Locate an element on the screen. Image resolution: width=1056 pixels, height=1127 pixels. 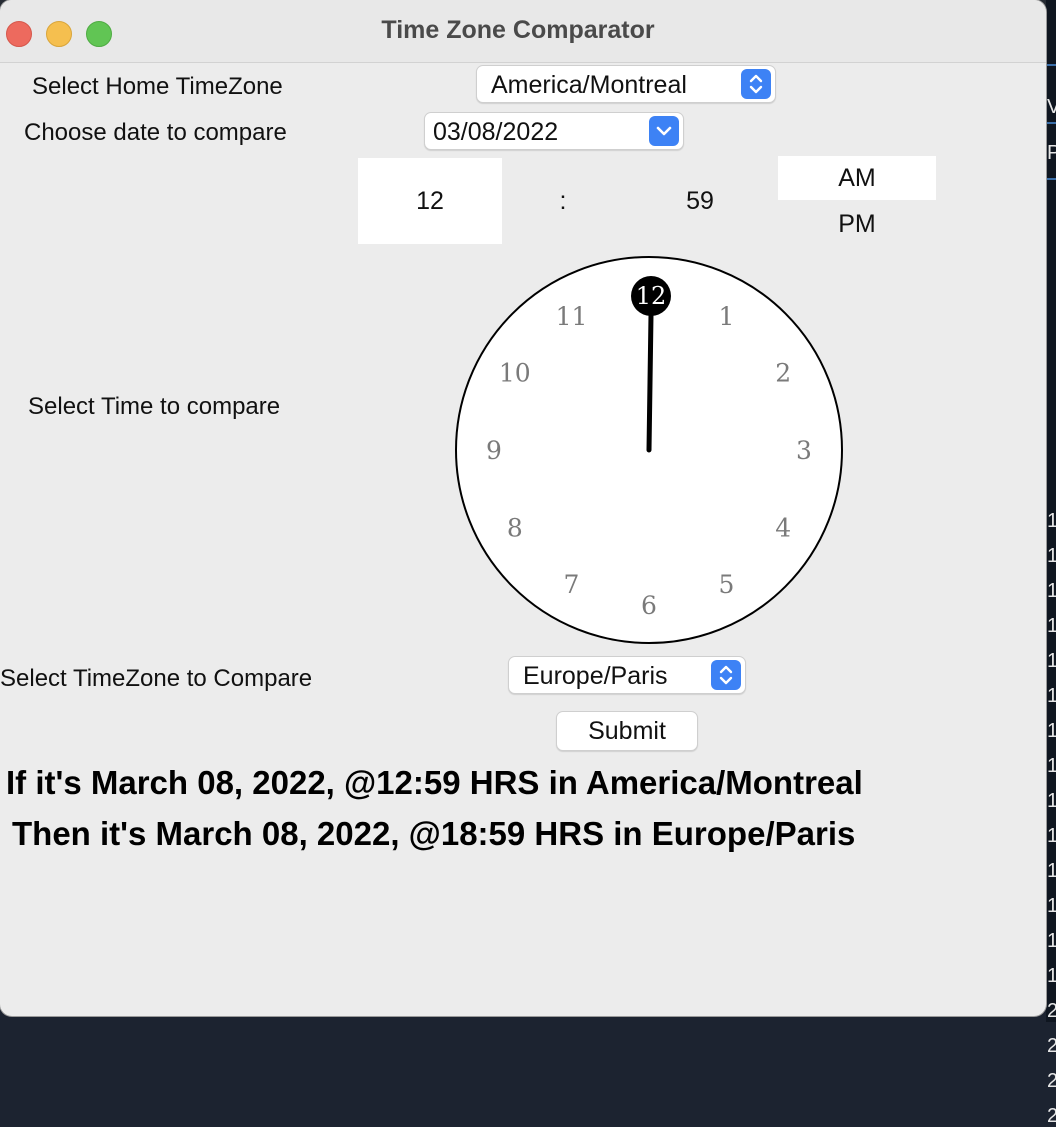
background-text: V is located at coordinates (1051, 107).